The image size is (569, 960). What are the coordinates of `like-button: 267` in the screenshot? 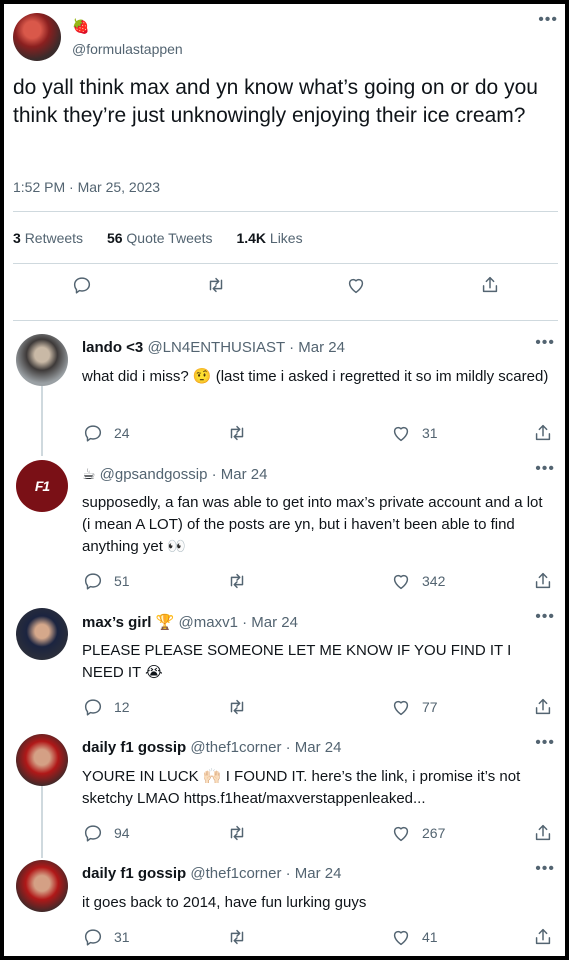 It's located at (417, 833).